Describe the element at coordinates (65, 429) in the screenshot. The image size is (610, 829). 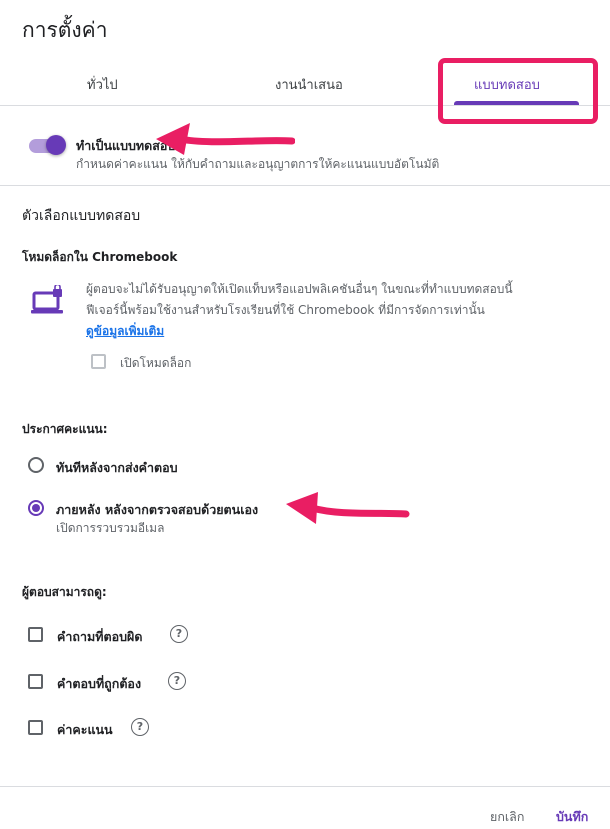
I see `release-grade-heading: ประกาศคะแนน:` at that location.